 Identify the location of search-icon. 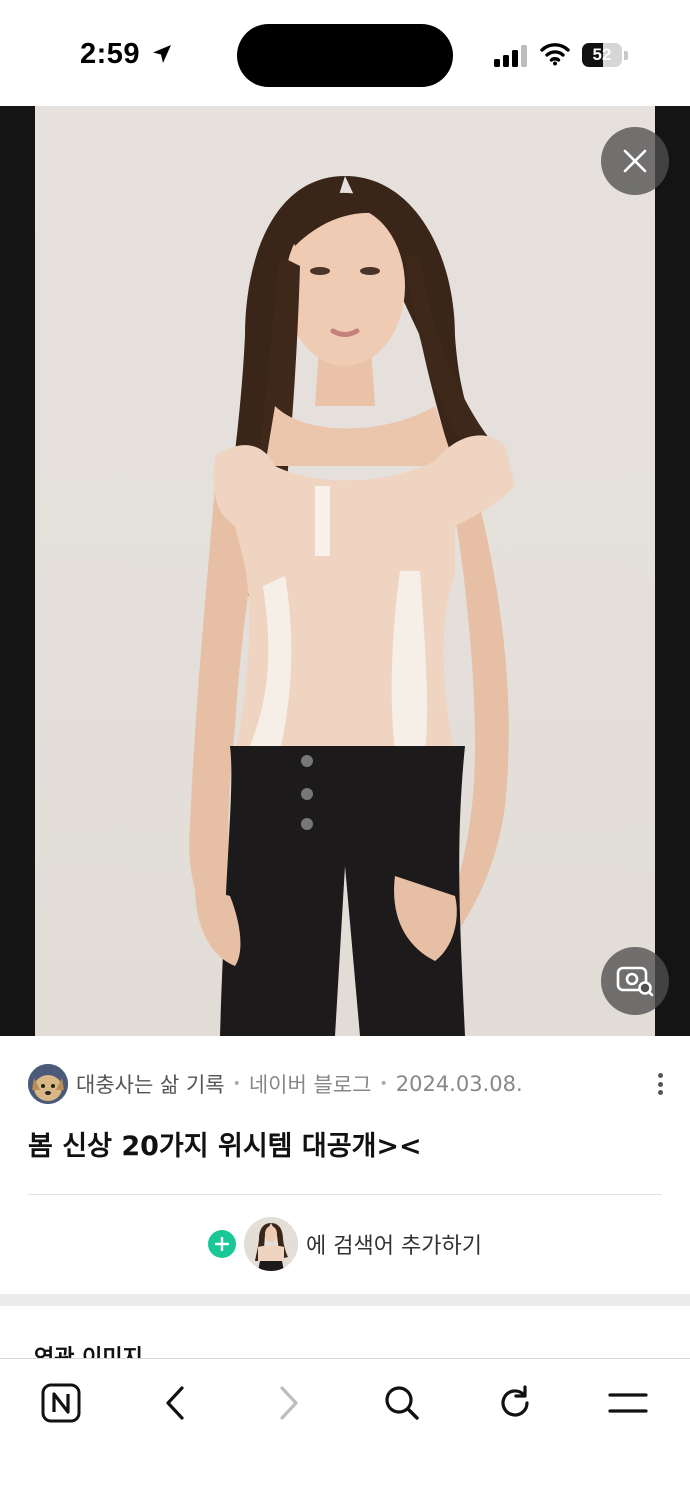
(402, 1403).